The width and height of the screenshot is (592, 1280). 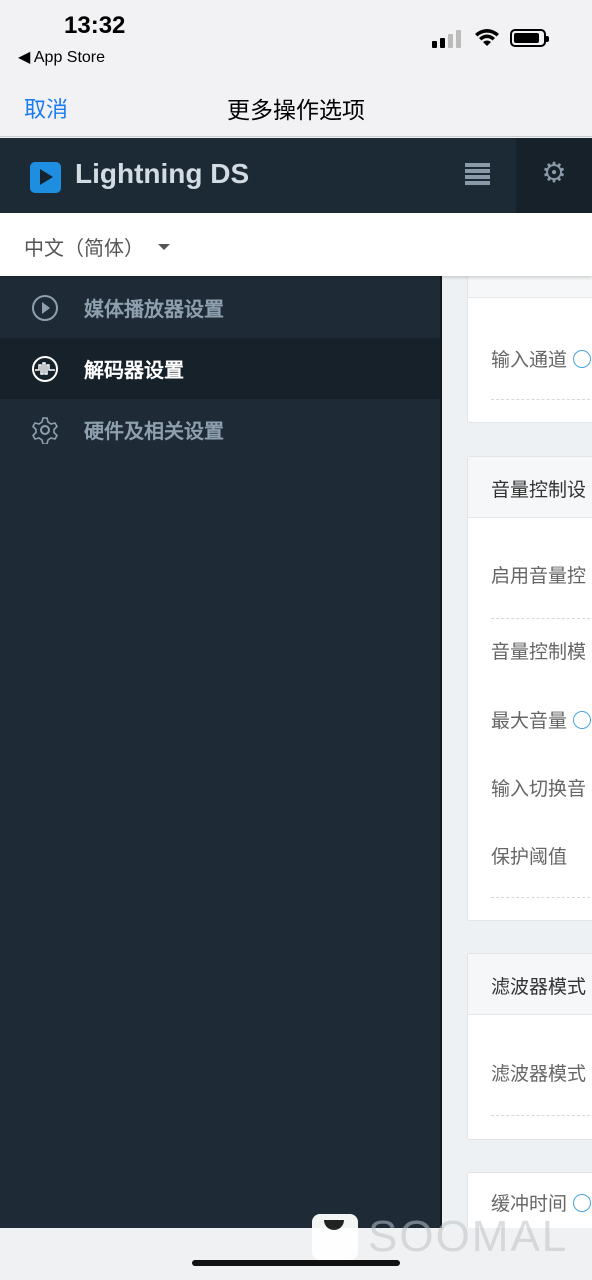 What do you see at coordinates (164, 247) in the screenshot?
I see `chevron-down-icon` at bounding box center [164, 247].